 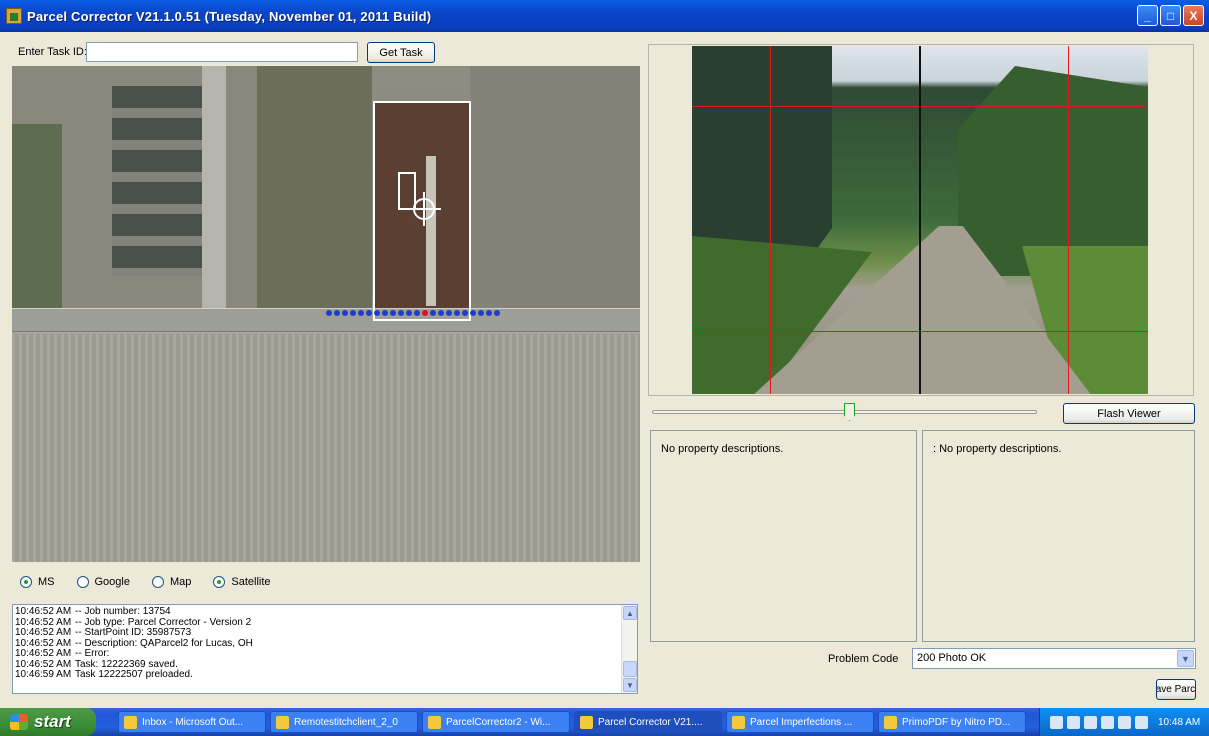 I want to click on log-text: -- Error:, so click(x=92, y=653).